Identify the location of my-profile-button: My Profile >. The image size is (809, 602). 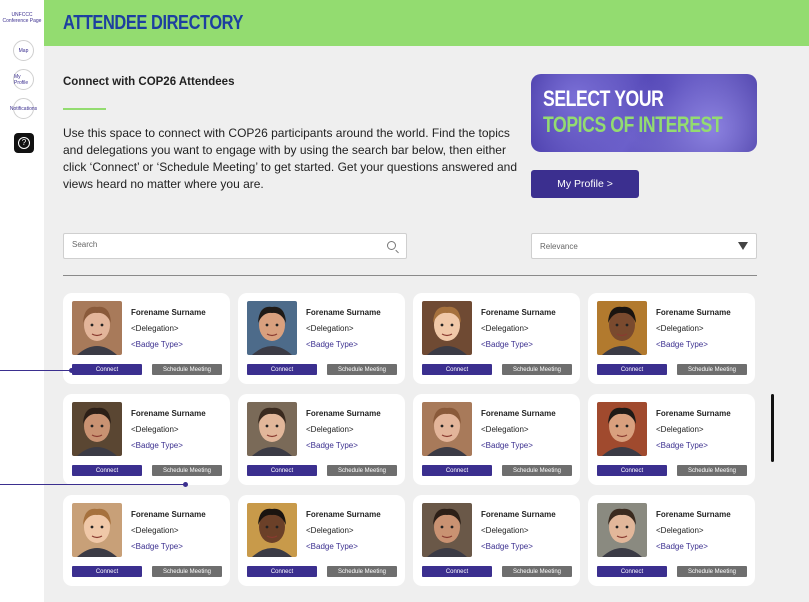
(585, 184).